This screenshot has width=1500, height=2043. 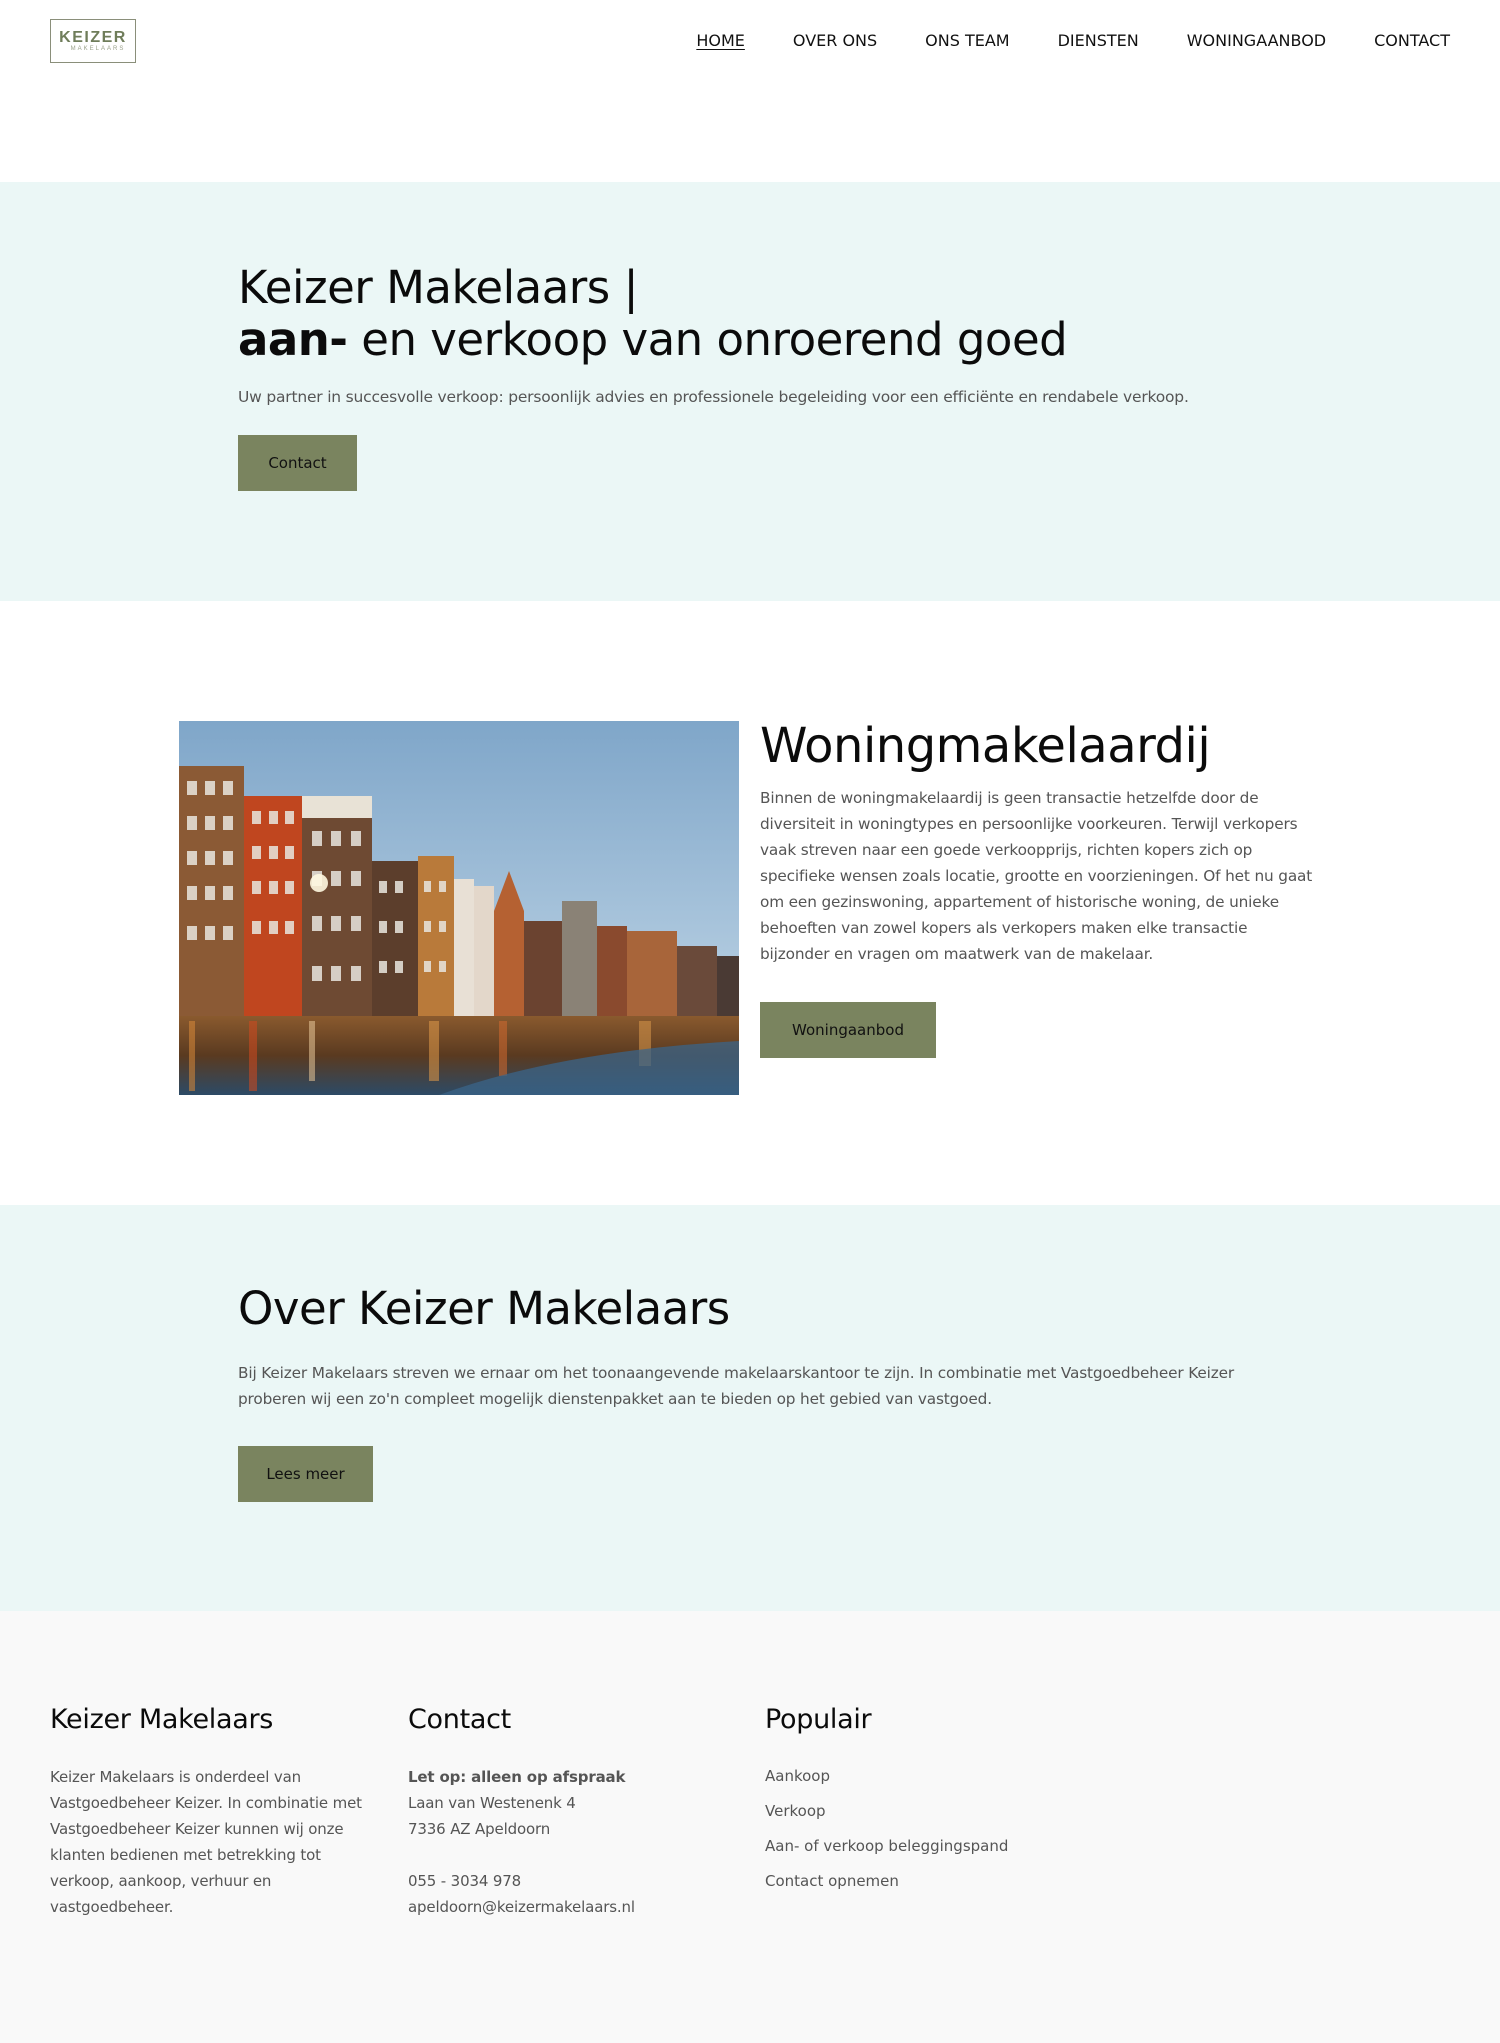 What do you see at coordinates (707, 339) in the screenshot?
I see `hero-title-line2: en verkoop van onroerend goed` at bounding box center [707, 339].